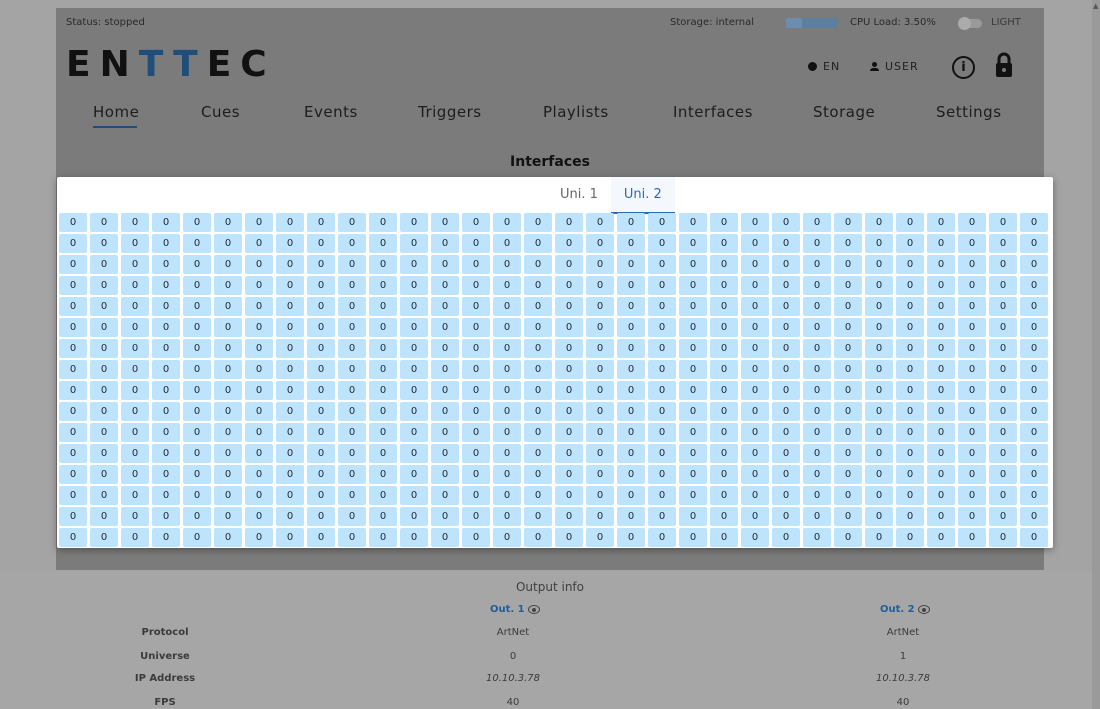 Image resolution: width=1100 pixels, height=709 pixels. What do you see at coordinates (874, 66) in the screenshot?
I see `person-icon` at bounding box center [874, 66].